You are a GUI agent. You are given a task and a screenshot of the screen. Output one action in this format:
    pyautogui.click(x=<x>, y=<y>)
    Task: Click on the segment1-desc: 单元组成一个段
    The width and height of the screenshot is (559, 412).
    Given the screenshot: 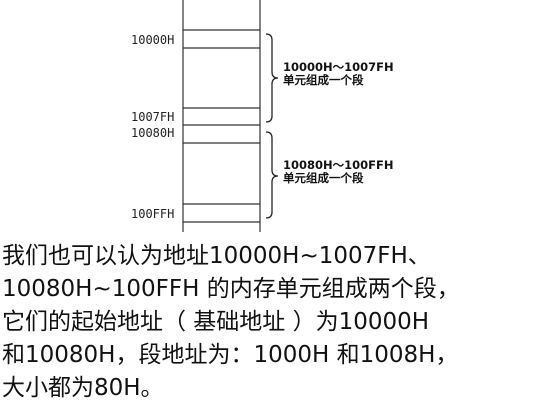 What is the action you would take?
    pyautogui.click(x=323, y=80)
    